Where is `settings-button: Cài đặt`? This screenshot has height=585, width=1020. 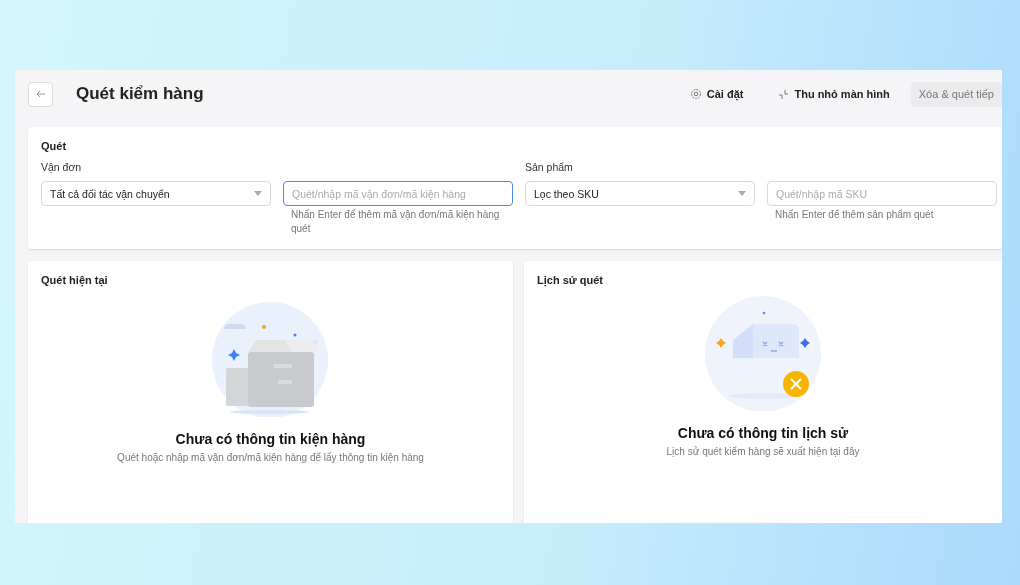 settings-button: Cài đặt is located at coordinates (716, 94).